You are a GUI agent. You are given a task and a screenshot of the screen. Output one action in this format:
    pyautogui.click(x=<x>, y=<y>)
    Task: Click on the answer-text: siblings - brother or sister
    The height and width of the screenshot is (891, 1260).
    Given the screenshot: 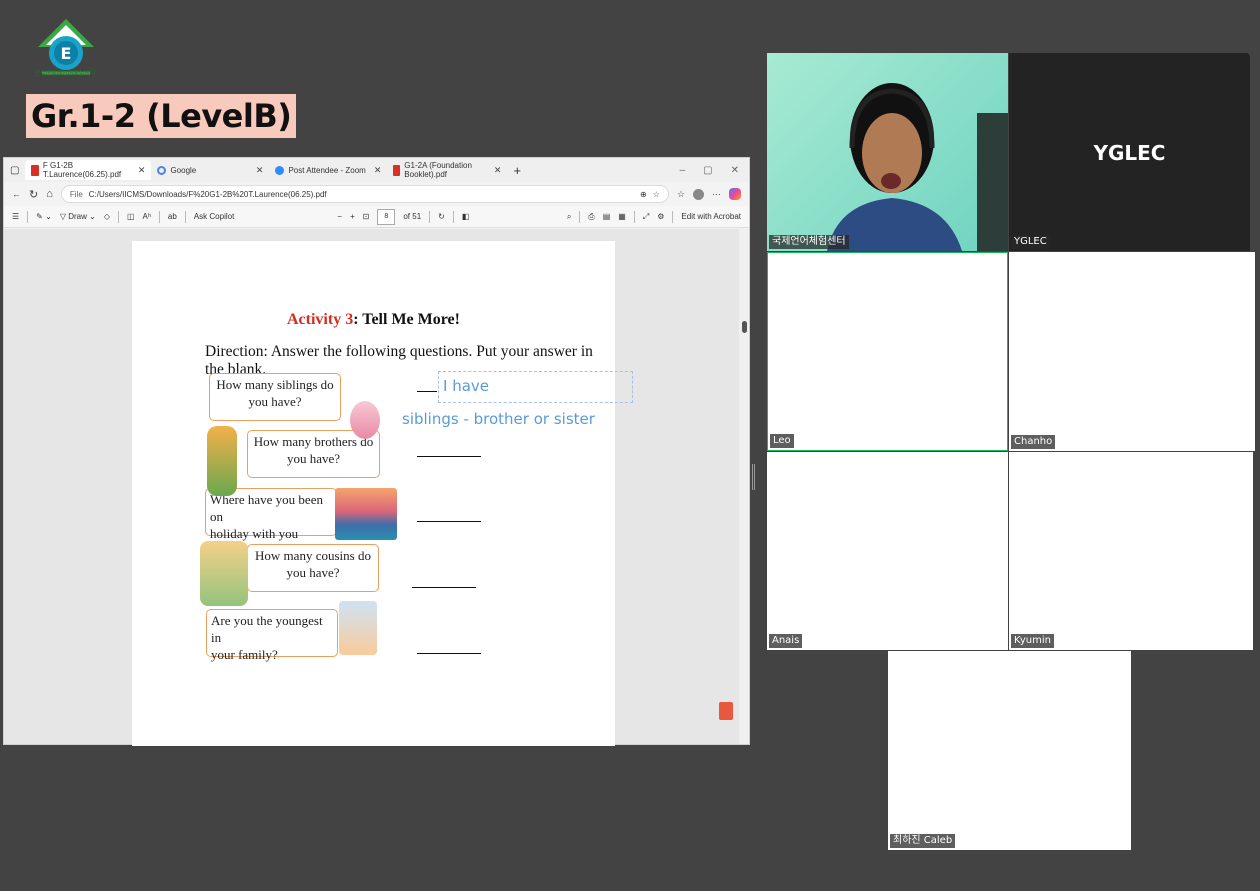 What is the action you would take?
    pyautogui.click(x=498, y=419)
    